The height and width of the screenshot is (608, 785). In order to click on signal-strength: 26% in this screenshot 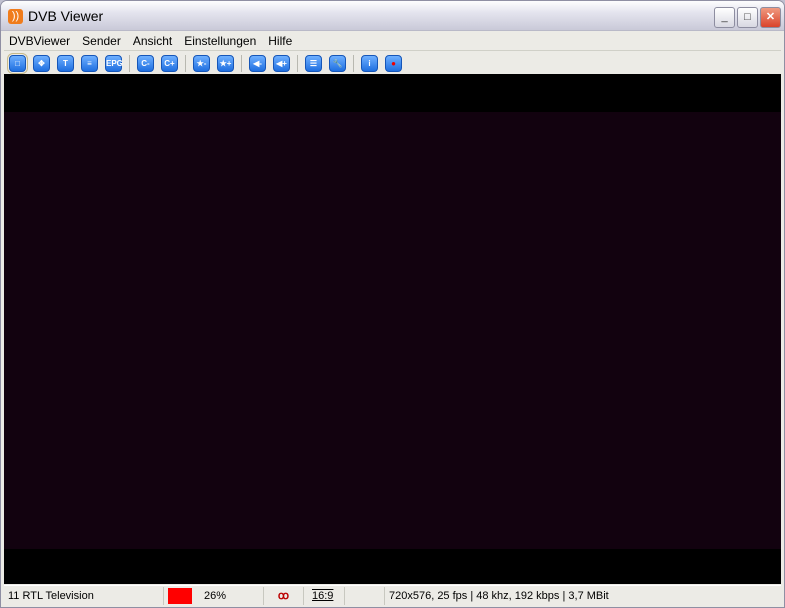, I will do `click(215, 595)`.